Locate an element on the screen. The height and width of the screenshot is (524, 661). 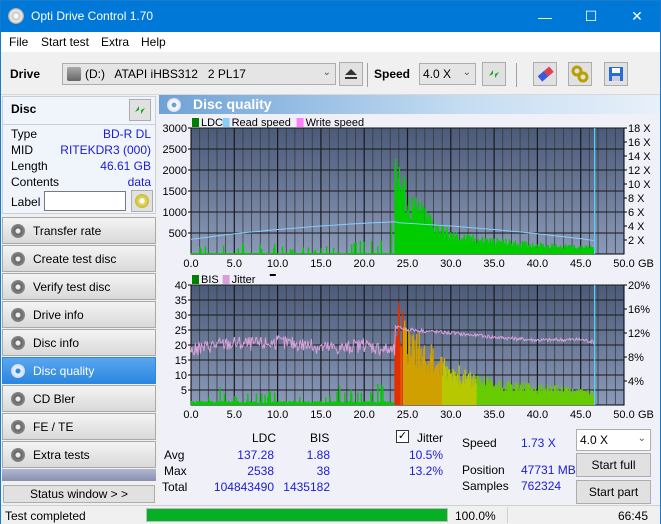
legend-label: Jitter is located at coordinates (244, 280).